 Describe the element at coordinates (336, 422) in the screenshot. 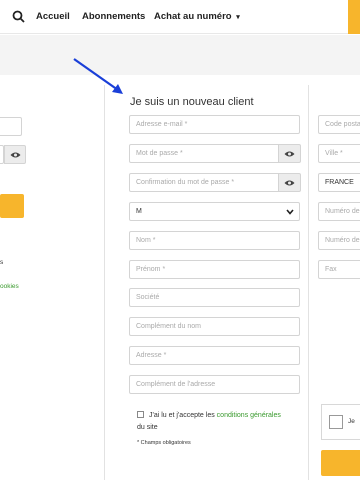

I see `right-consent-checkbox` at that location.